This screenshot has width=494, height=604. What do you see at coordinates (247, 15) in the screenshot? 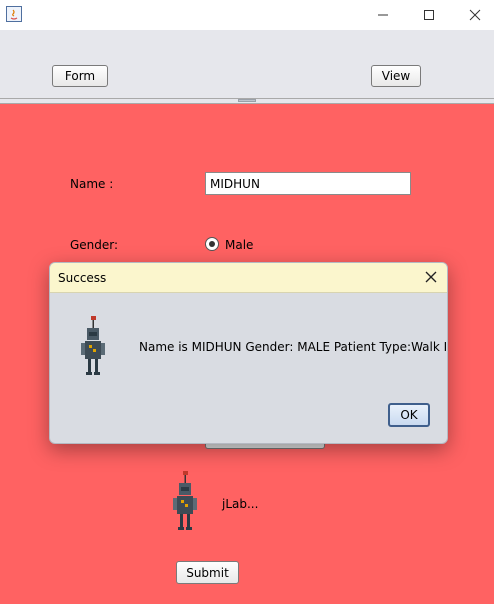
I see `title-bar` at bounding box center [247, 15].